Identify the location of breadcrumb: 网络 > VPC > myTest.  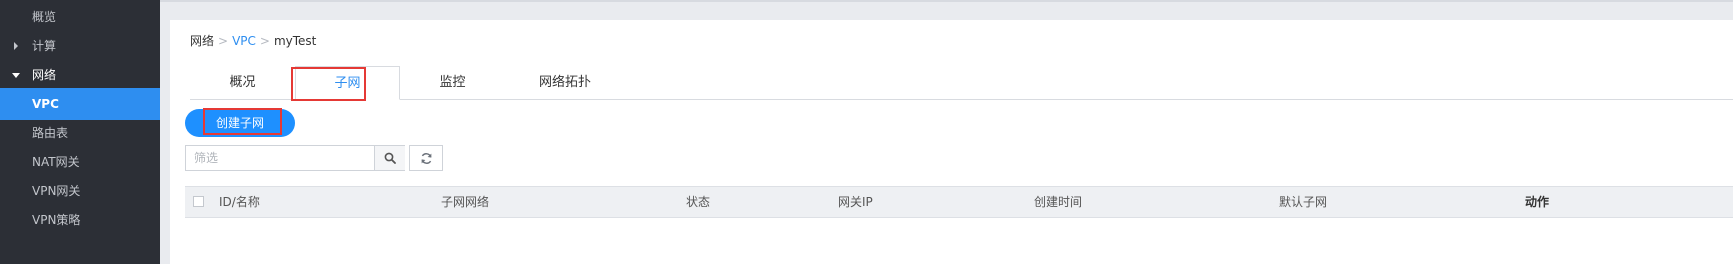
(253, 41).